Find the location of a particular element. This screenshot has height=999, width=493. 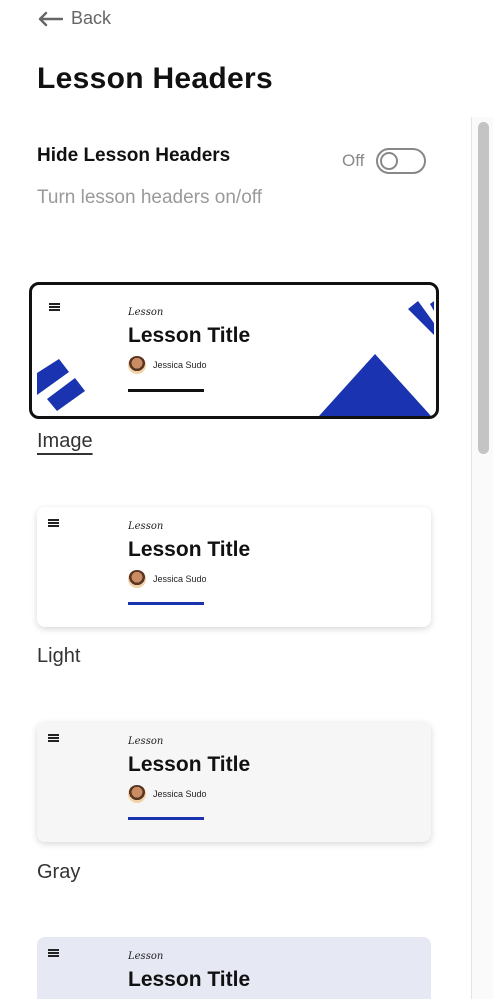

arrow-left-icon is located at coordinates (50, 18).